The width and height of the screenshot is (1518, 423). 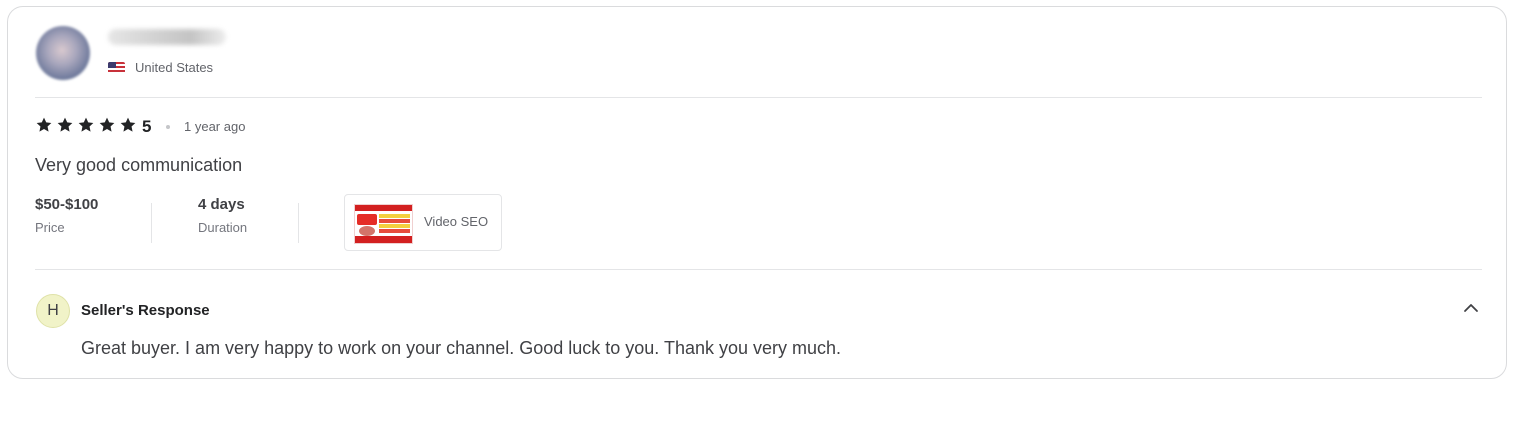 What do you see at coordinates (168, 127) in the screenshot?
I see `separator-dot` at bounding box center [168, 127].